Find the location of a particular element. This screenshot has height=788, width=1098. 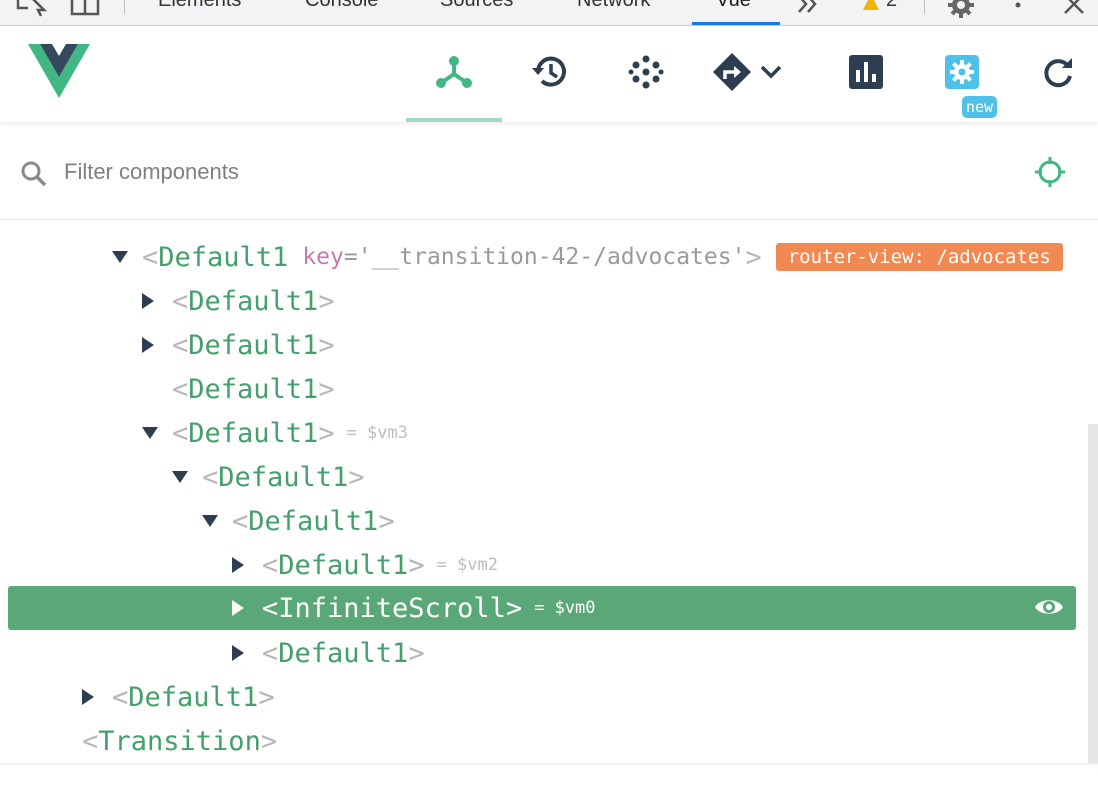

tree-row: < Transition > is located at coordinates (542, 741).